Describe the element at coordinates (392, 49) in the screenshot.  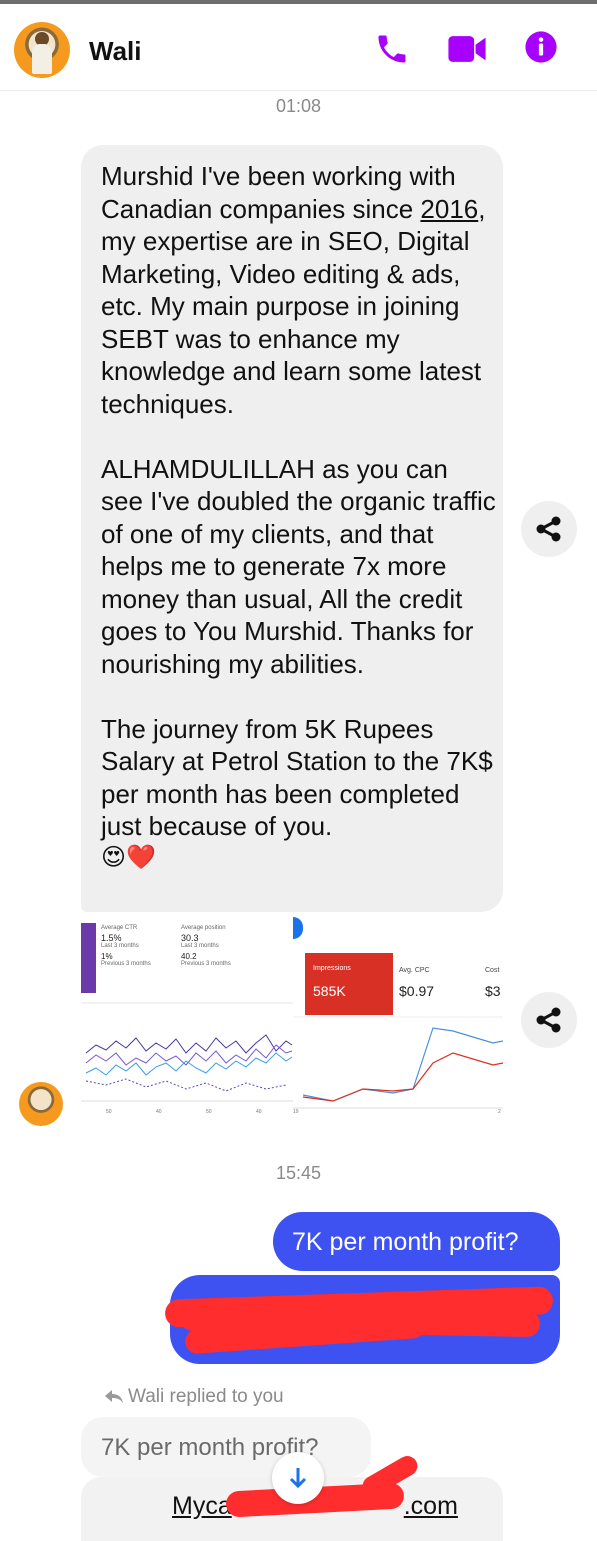
I see `phone-icon` at that location.